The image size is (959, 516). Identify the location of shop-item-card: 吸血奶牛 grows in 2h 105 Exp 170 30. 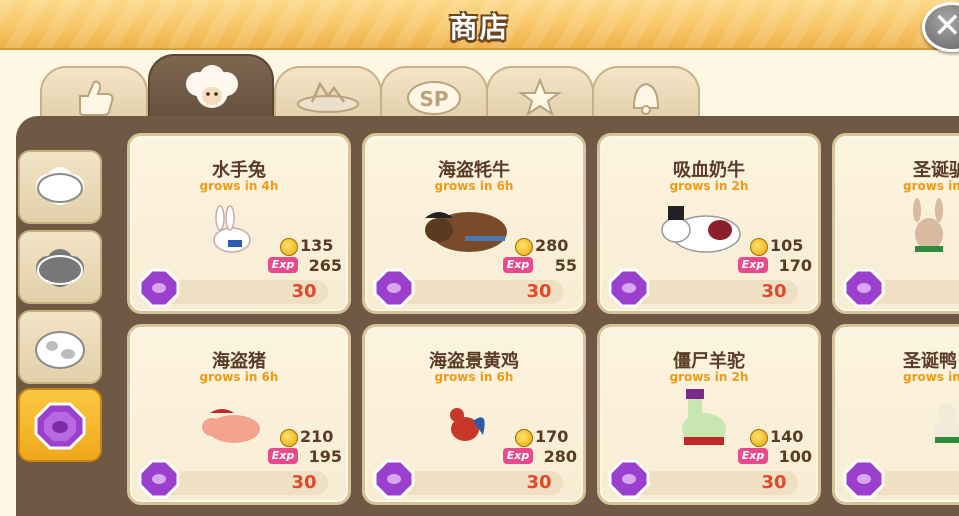
(709, 223).